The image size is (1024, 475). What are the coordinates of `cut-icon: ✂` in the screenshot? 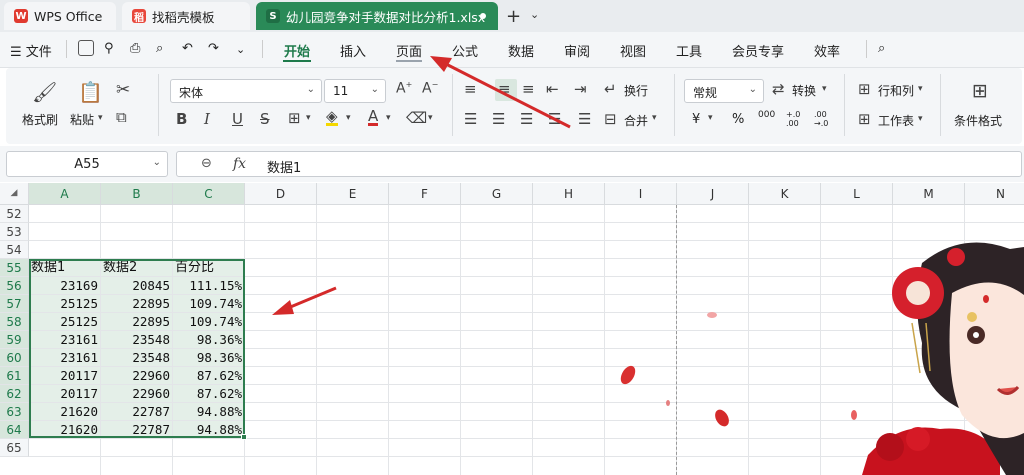 It's located at (123, 90).